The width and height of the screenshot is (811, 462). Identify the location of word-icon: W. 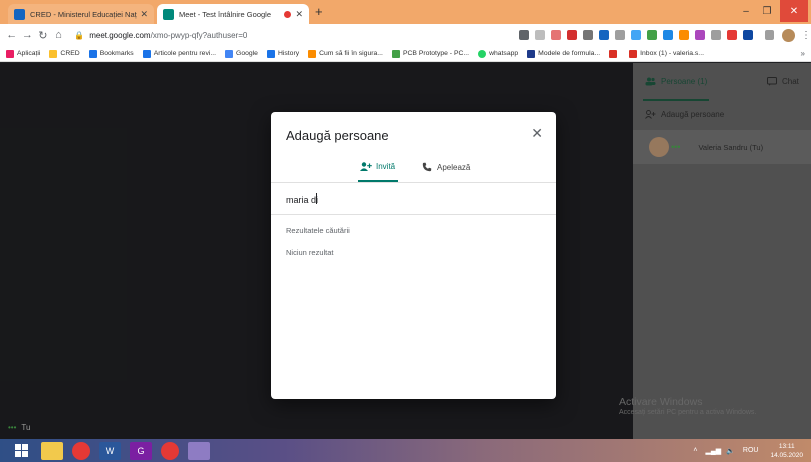
(110, 450).